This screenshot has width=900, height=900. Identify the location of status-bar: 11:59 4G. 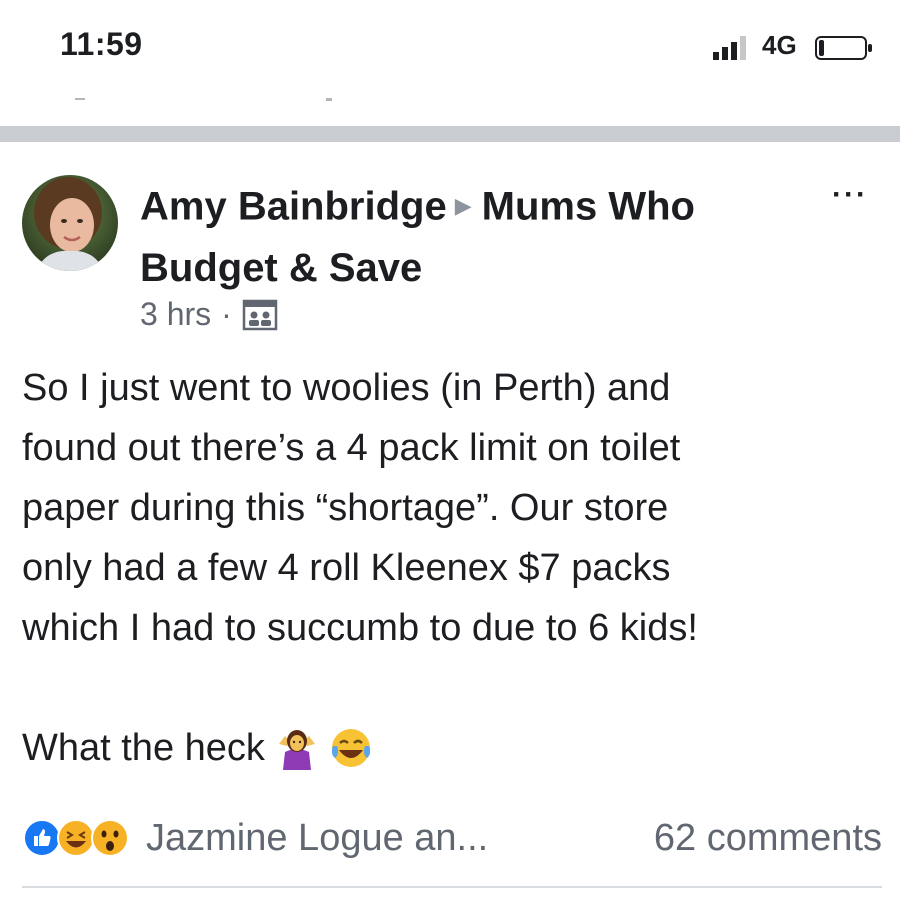
(450, 55).